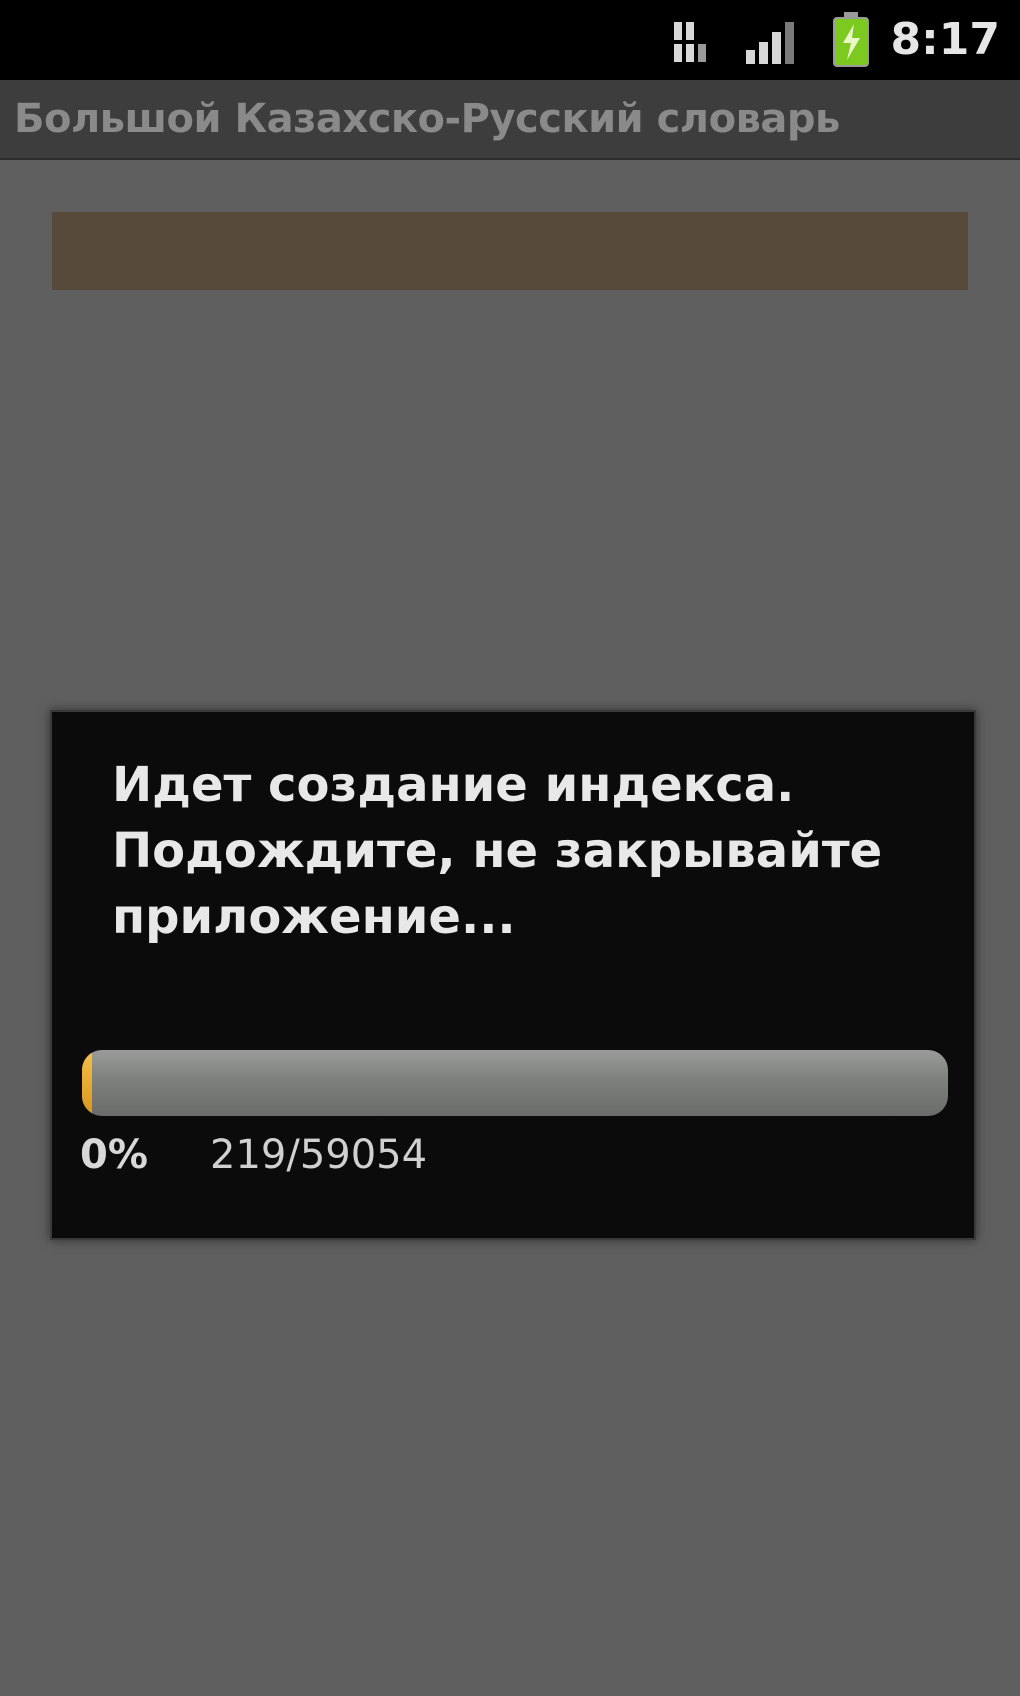  What do you see at coordinates (427, 119) in the screenshot?
I see `app-title: Большой Казахско-Русский словарь` at bounding box center [427, 119].